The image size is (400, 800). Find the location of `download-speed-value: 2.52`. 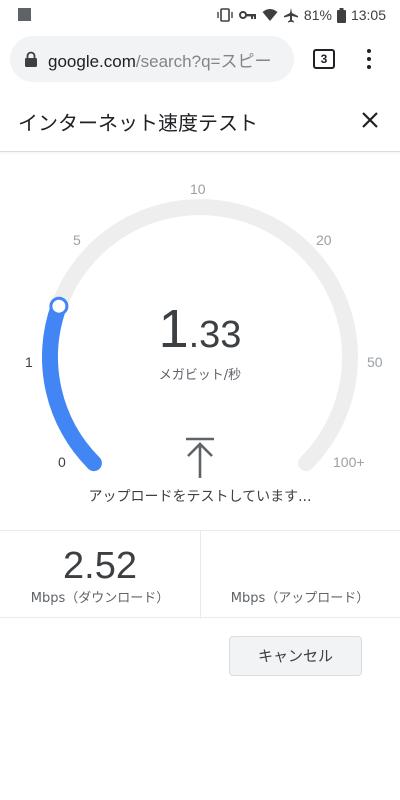

download-speed-value: 2.52 is located at coordinates (100, 566).